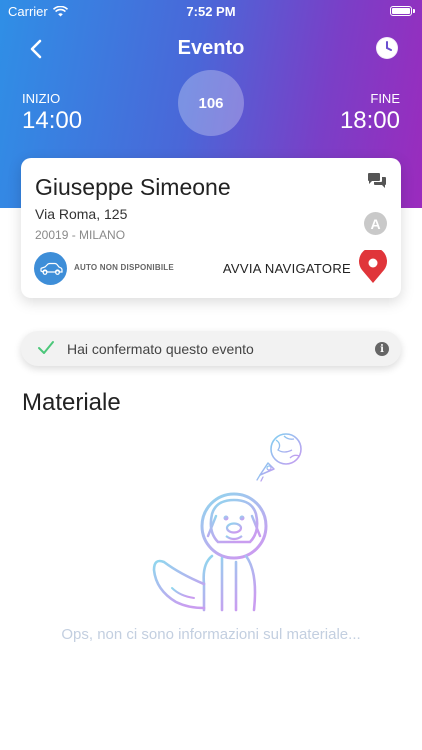 This screenshot has height=750, width=422. Describe the element at coordinates (377, 181) in the screenshot. I see `chat-icon` at that location.